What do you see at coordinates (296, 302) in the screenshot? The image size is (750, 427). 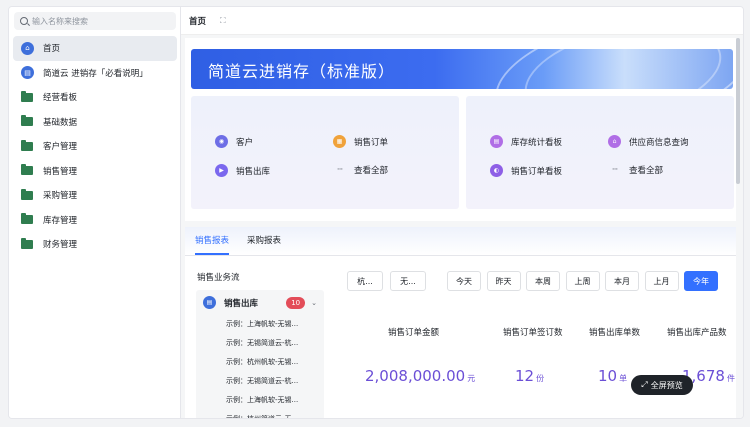 I see `count-badge: 10` at bounding box center [296, 302].